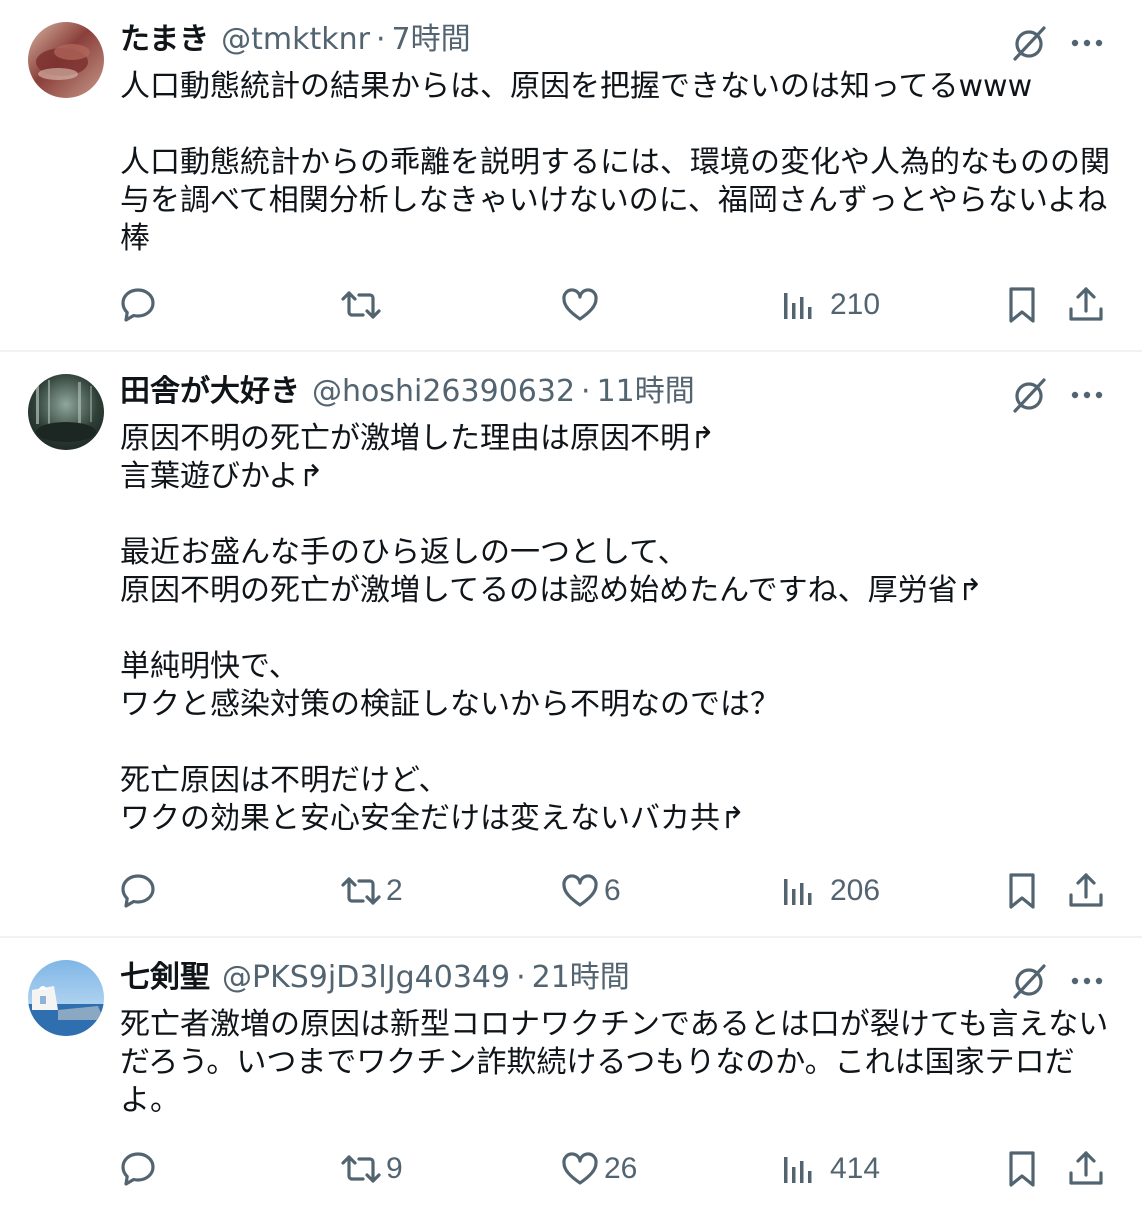 This screenshot has width=1142, height=1214. I want to click on repost-count: 2, so click(394, 890).